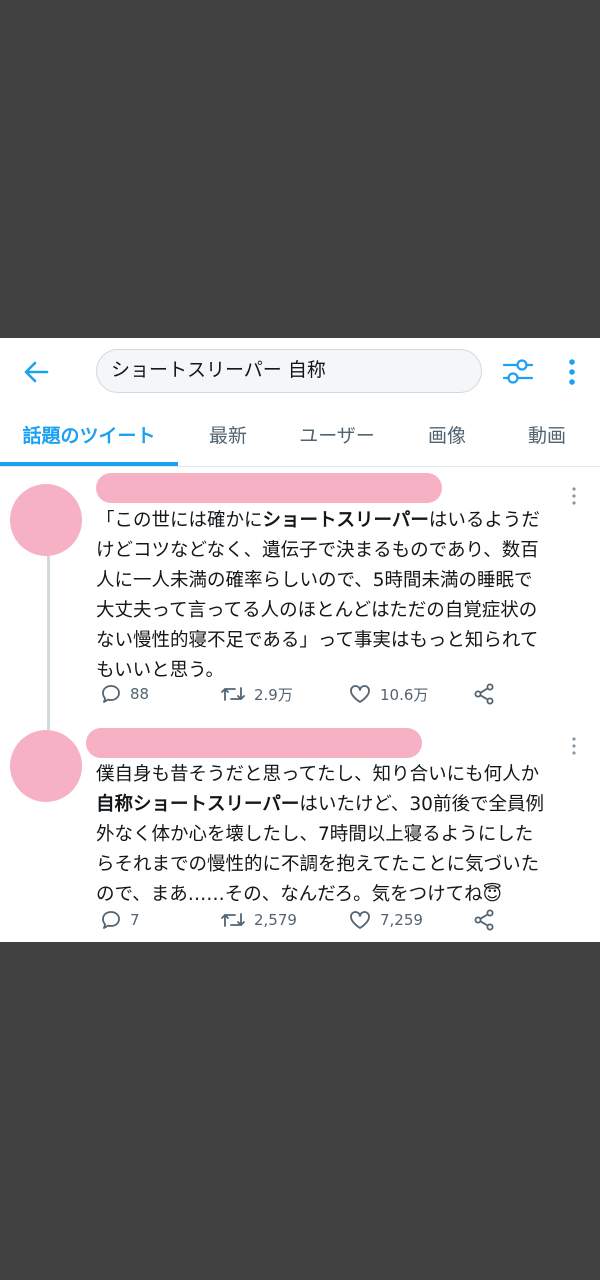  I want to click on highlighted-keyword: 自称ショートスリーパー, so click(198, 804).